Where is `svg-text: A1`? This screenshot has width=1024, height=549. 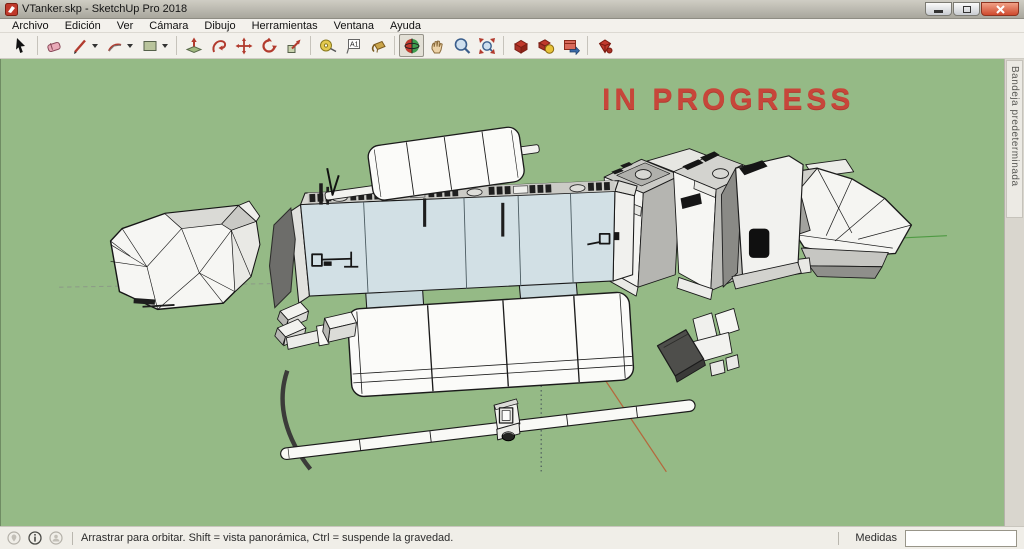
svg-text: A1 is located at coordinates (354, 44).